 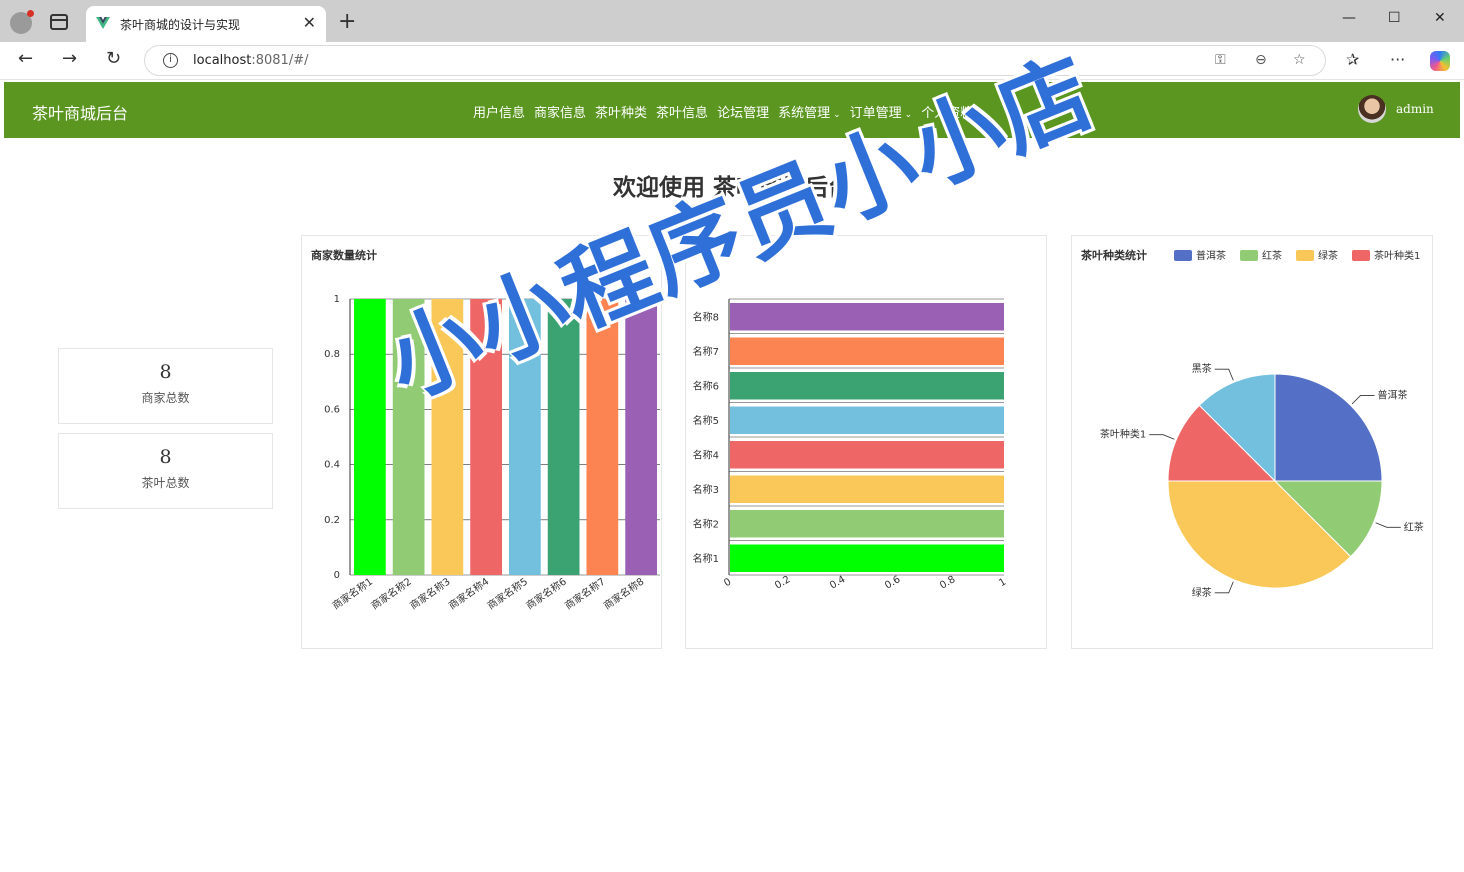 What do you see at coordinates (251, 60) in the screenshot?
I see `url-text: localhost:8081/#/` at bounding box center [251, 60].